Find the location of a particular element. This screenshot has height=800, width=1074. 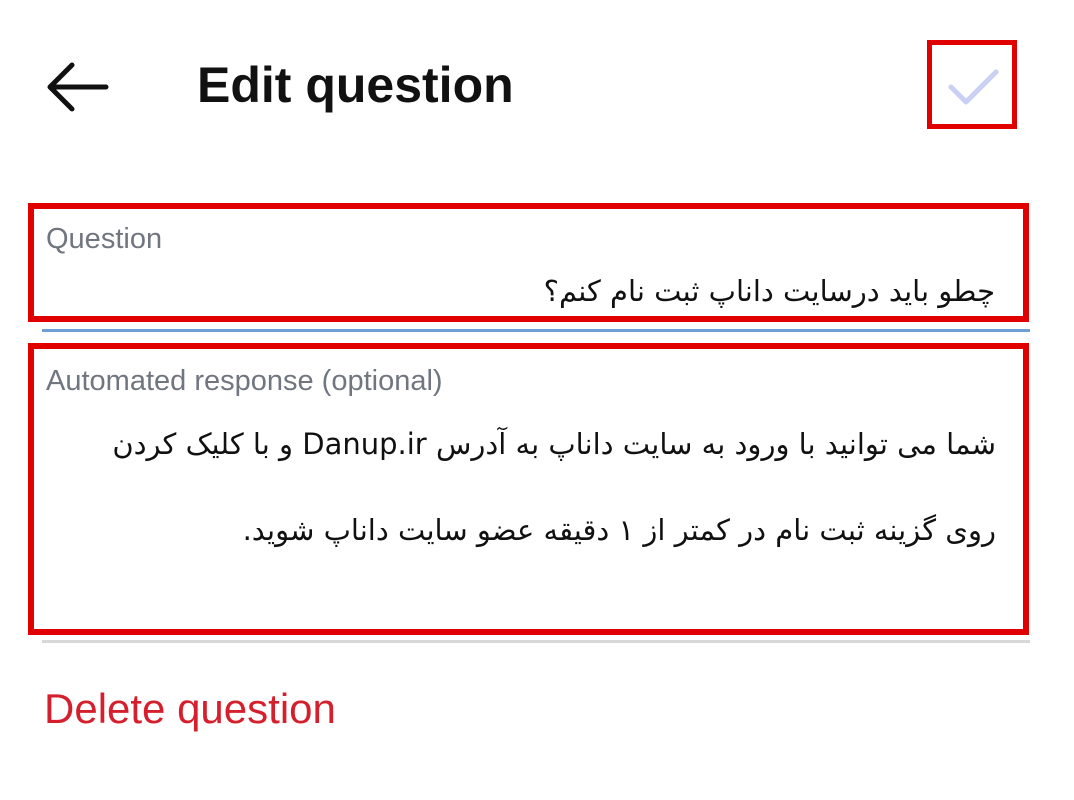

save-checkmark-button is located at coordinates (972, 84).